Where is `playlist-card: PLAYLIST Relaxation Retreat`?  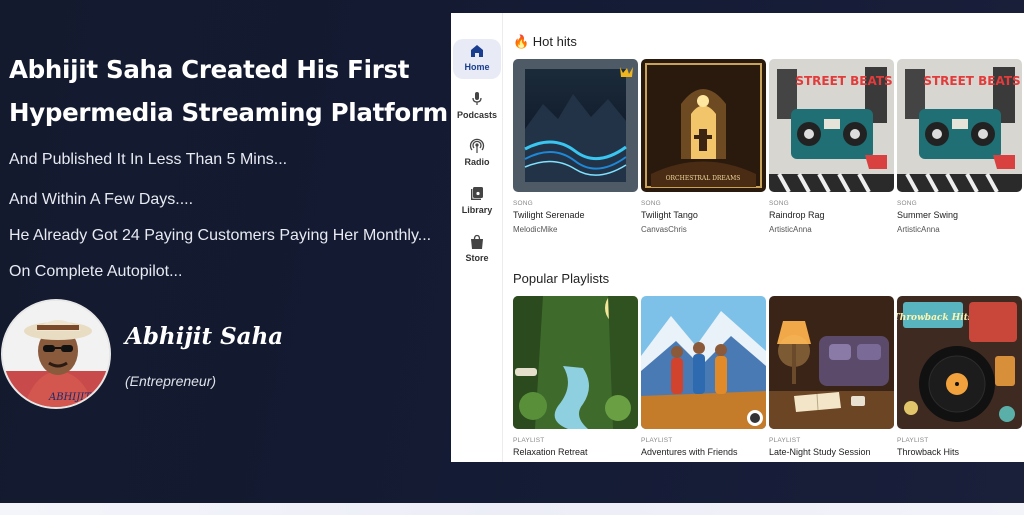 playlist-card: PLAYLIST Relaxation Retreat is located at coordinates (575, 376).